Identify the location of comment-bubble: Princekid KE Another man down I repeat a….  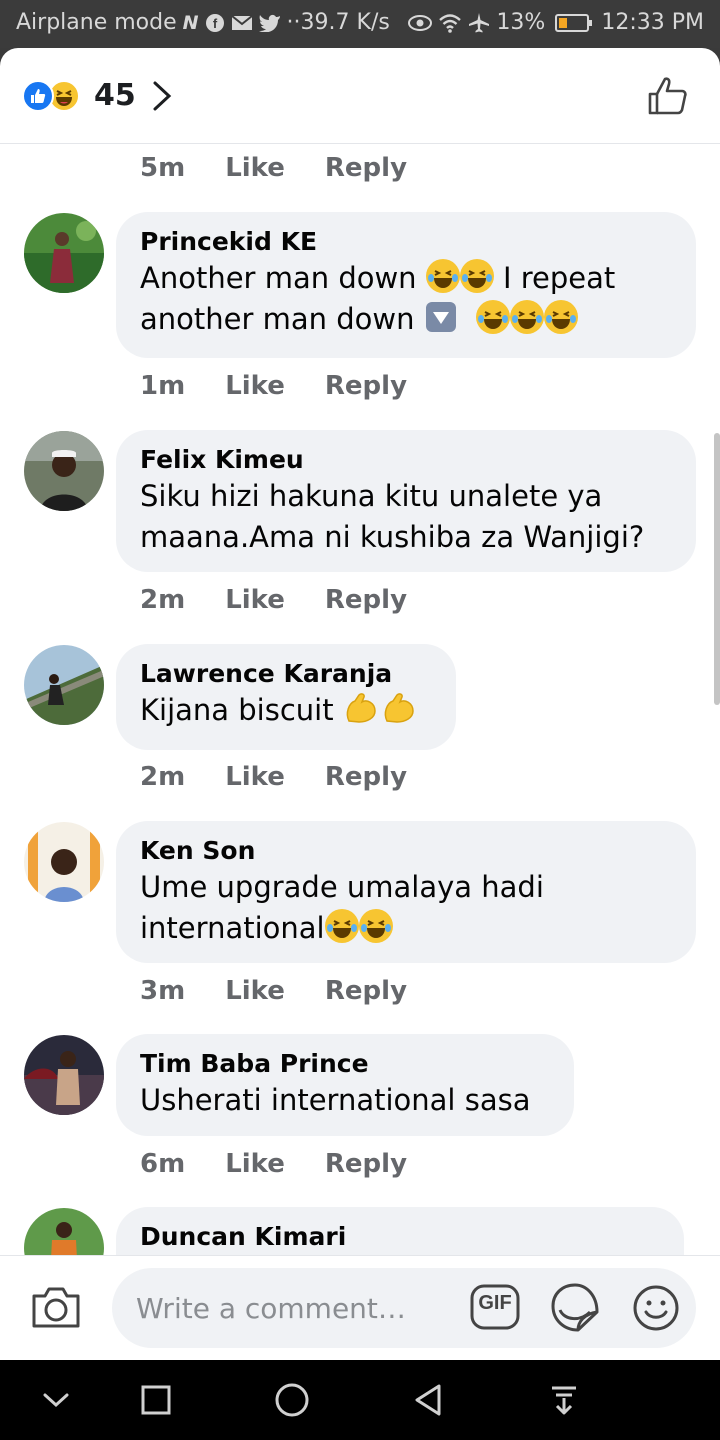
(406, 285).